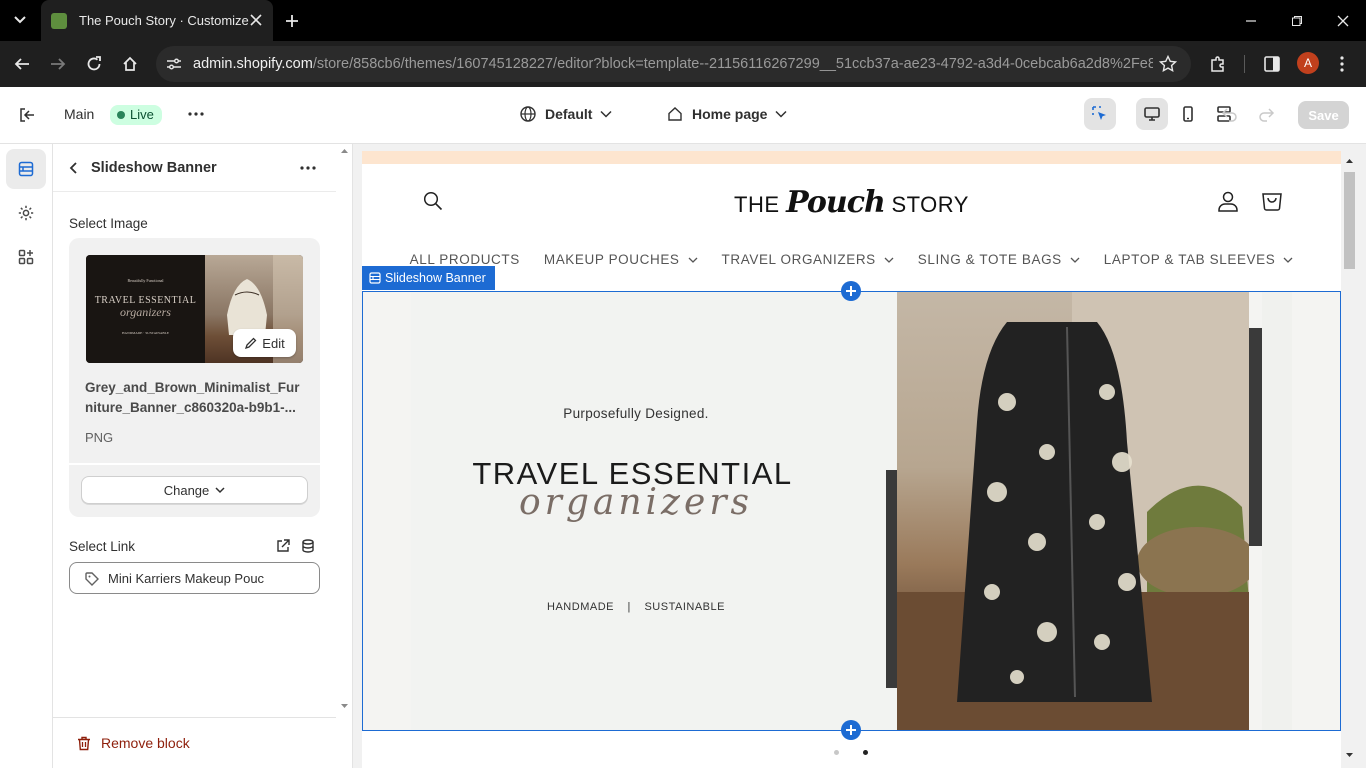 This screenshot has width=1366, height=768. Describe the element at coordinates (174, 64) in the screenshot. I see `site-settings-icon` at that location.